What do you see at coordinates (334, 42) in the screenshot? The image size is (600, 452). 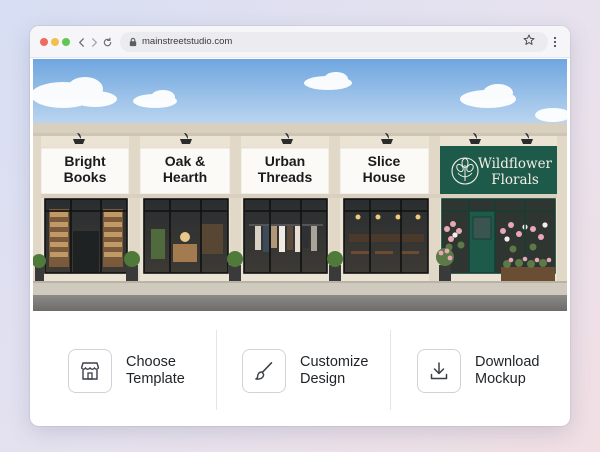 I see `address-bar: mainstreetstudio.com` at bounding box center [334, 42].